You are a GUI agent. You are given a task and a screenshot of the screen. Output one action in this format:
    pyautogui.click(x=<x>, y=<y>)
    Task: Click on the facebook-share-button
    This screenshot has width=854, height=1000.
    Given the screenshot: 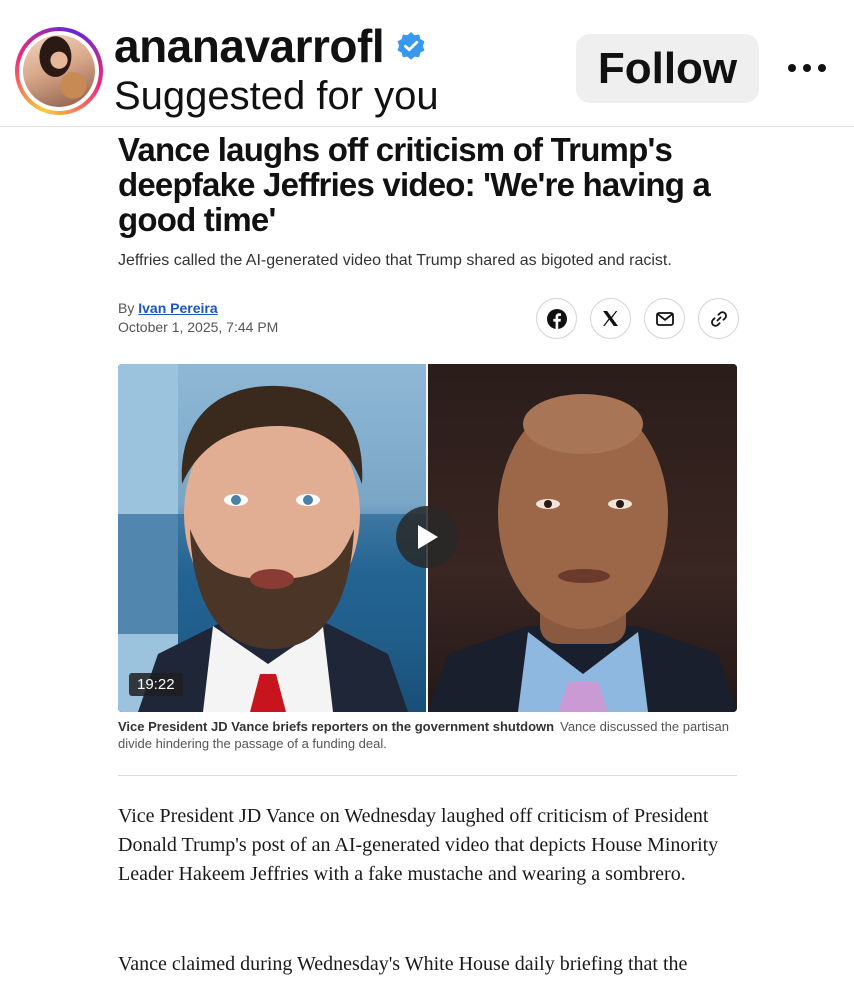 What is the action you would take?
    pyautogui.click(x=556, y=318)
    